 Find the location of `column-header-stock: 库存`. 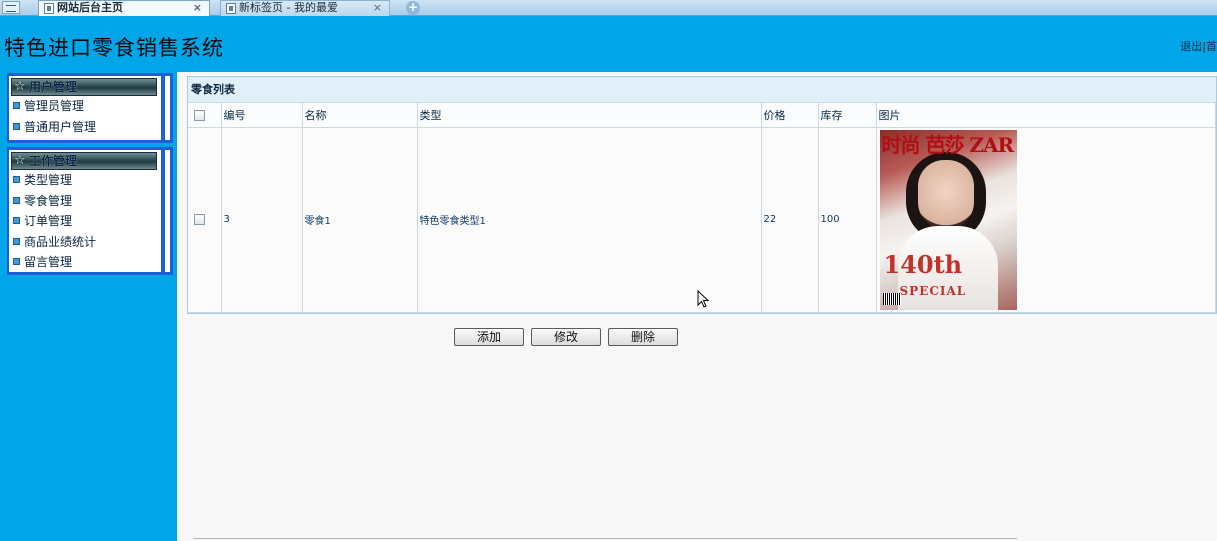

column-header-stock: 库存 is located at coordinates (847, 115).